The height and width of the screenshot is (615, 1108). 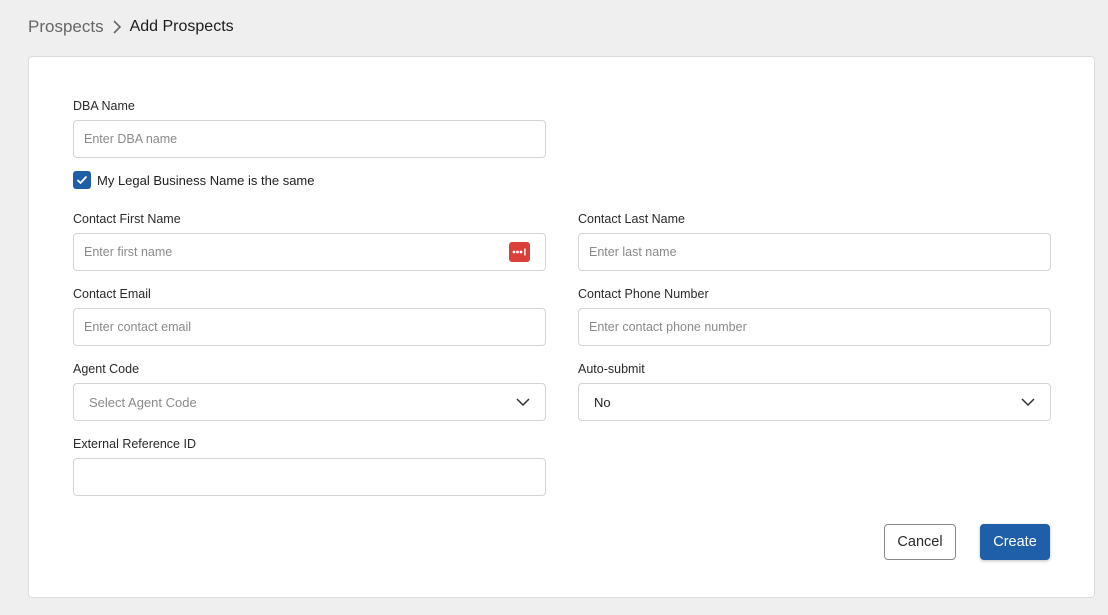 I want to click on auto-submit-field: Auto-submit No, so click(x=814, y=391).